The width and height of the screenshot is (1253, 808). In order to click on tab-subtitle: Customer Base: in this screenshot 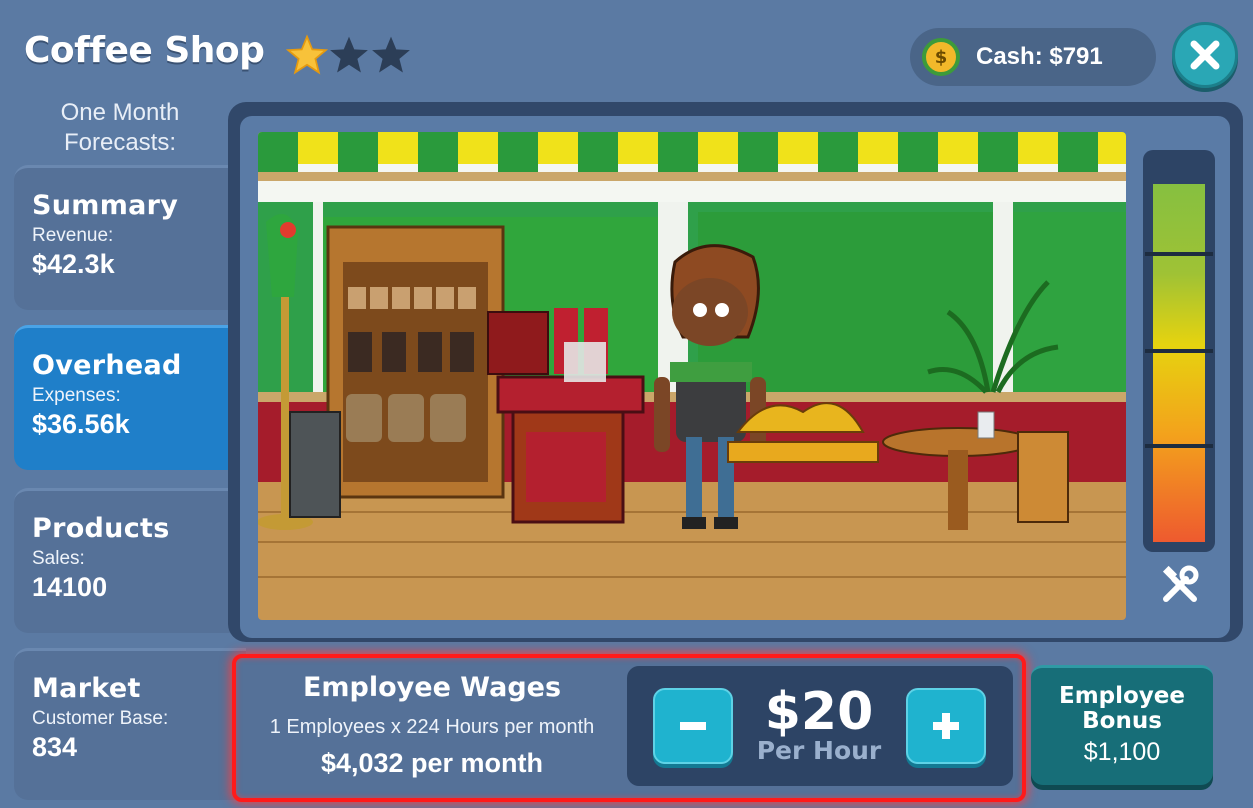, I will do `click(100, 718)`.